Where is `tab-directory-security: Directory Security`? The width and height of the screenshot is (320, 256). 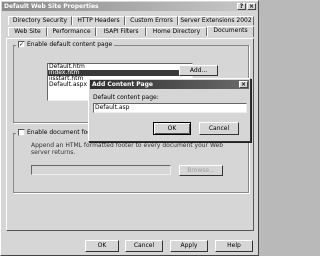 tab-directory-security: Directory Security is located at coordinates (40, 20).